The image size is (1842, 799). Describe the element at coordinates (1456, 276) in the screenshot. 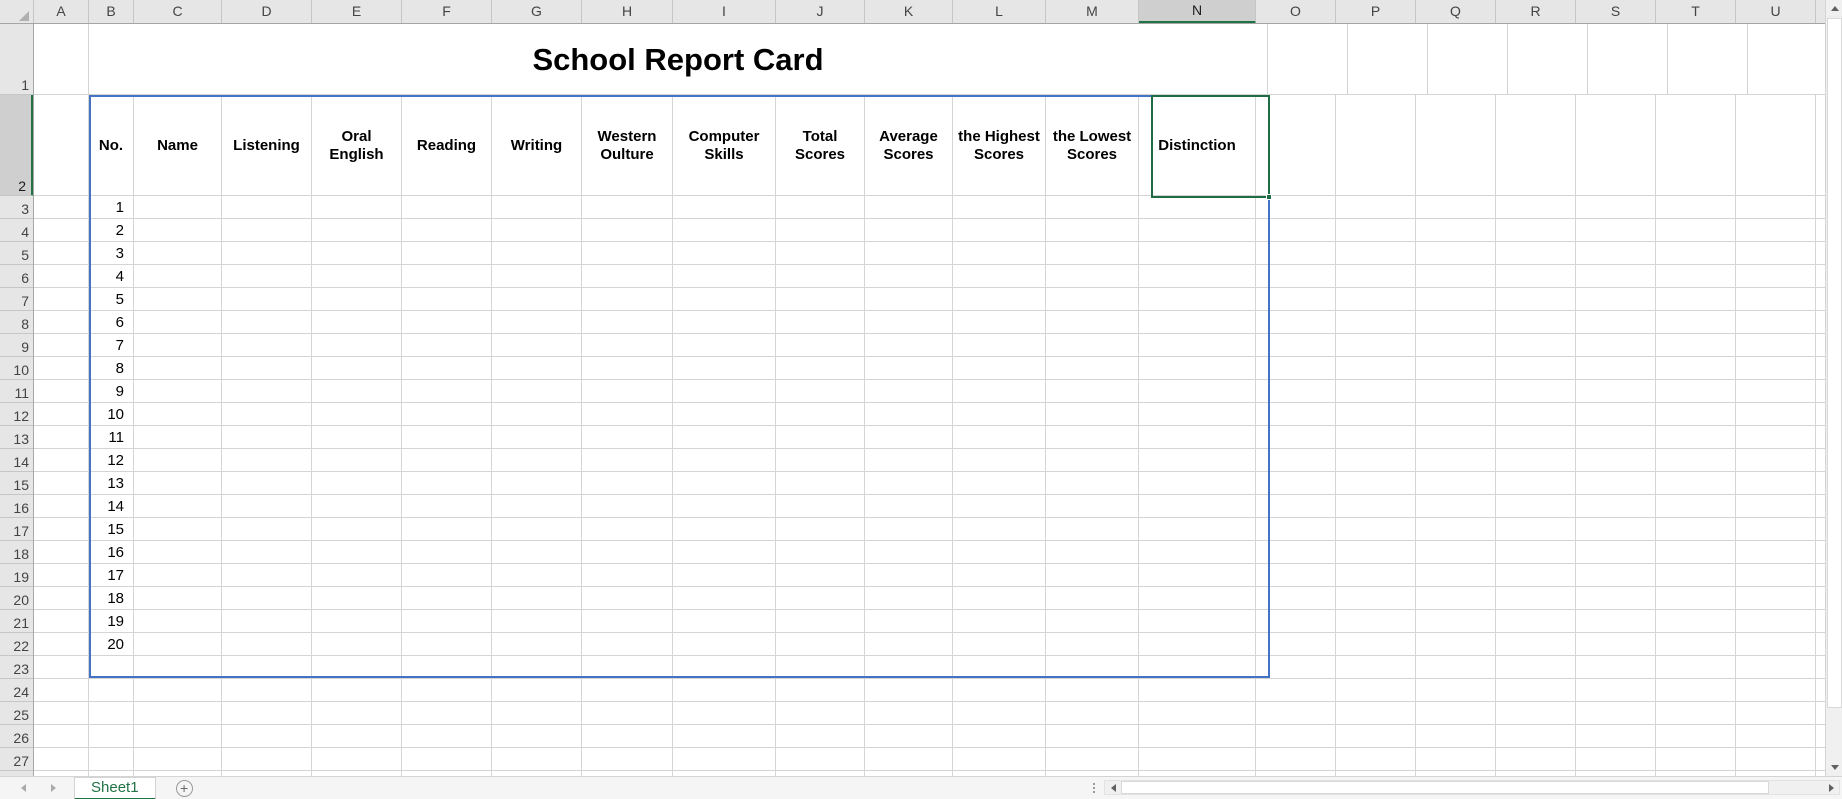

I see `cell-Q6` at that location.